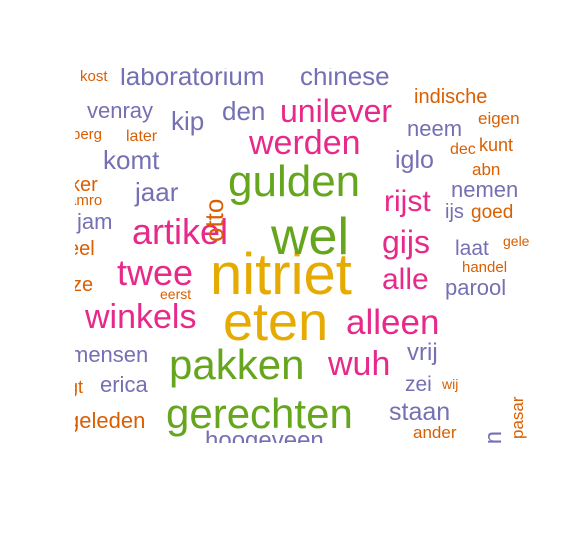 This screenshot has width=581, height=541. Describe the element at coordinates (214, 220) in the screenshot. I see `word-otto: otto` at that location.